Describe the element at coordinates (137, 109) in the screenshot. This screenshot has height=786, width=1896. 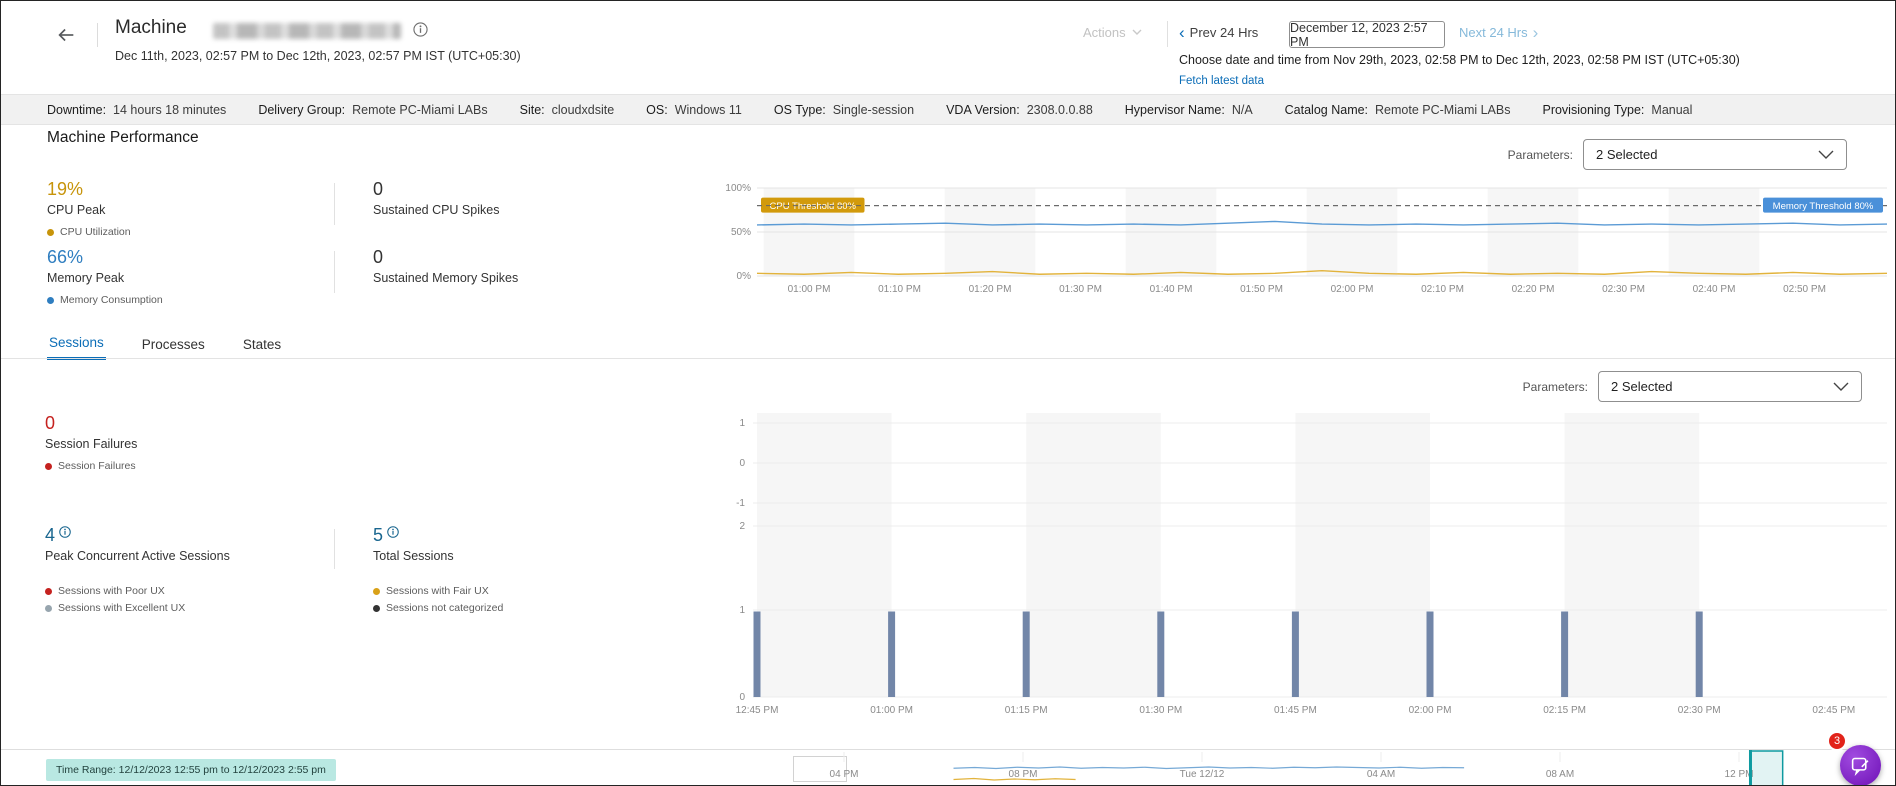
I see `info-item-downtime: Downtime: 14 hours 18 minutes` at that location.